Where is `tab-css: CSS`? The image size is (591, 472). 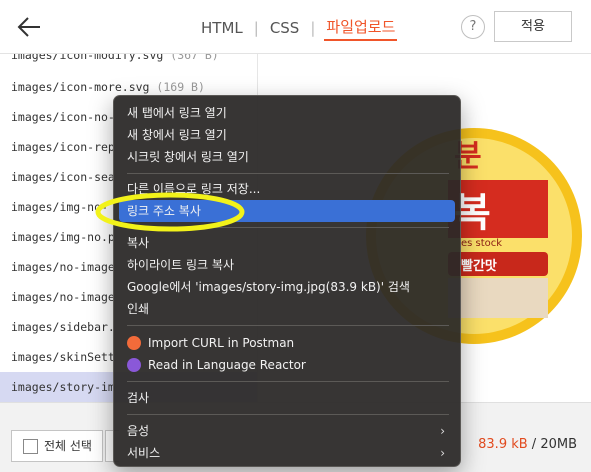 tab-css: CSS is located at coordinates (285, 28).